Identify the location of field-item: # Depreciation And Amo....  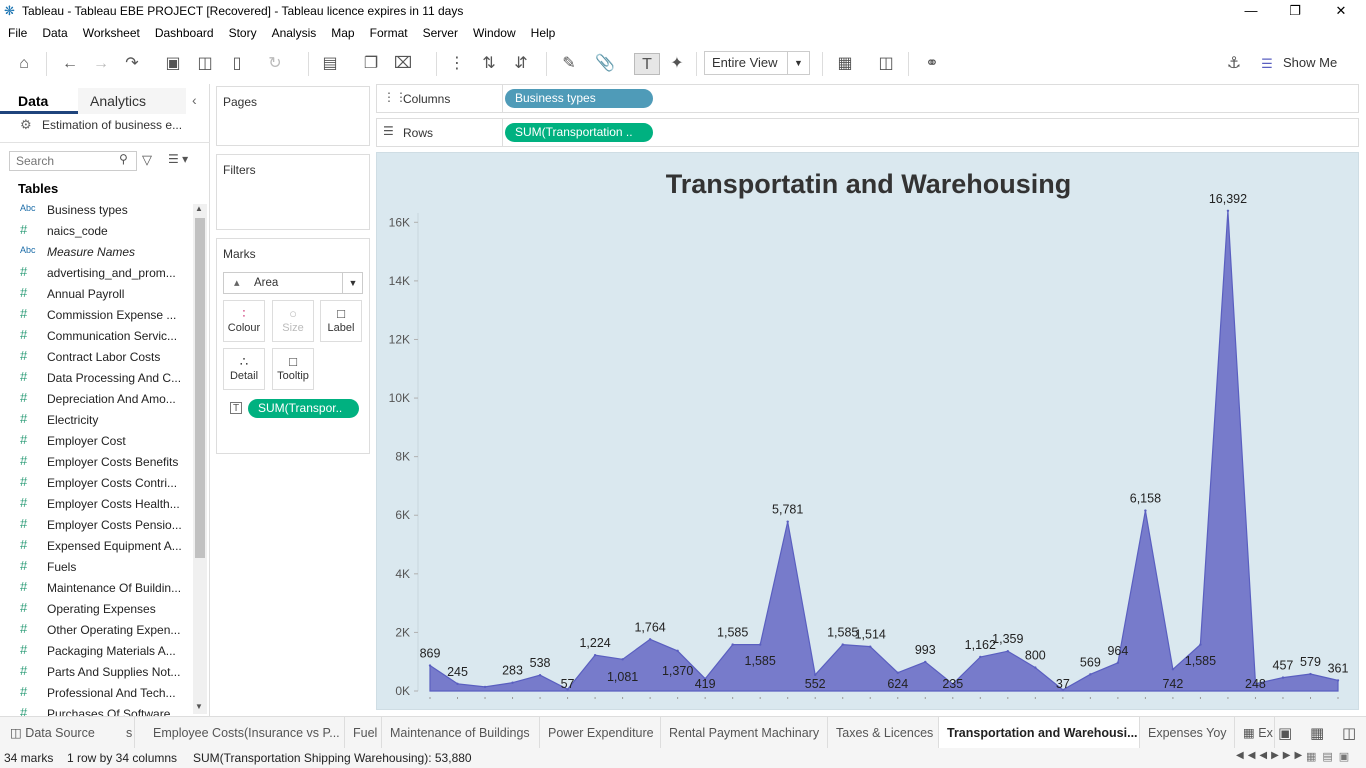
(93, 399).